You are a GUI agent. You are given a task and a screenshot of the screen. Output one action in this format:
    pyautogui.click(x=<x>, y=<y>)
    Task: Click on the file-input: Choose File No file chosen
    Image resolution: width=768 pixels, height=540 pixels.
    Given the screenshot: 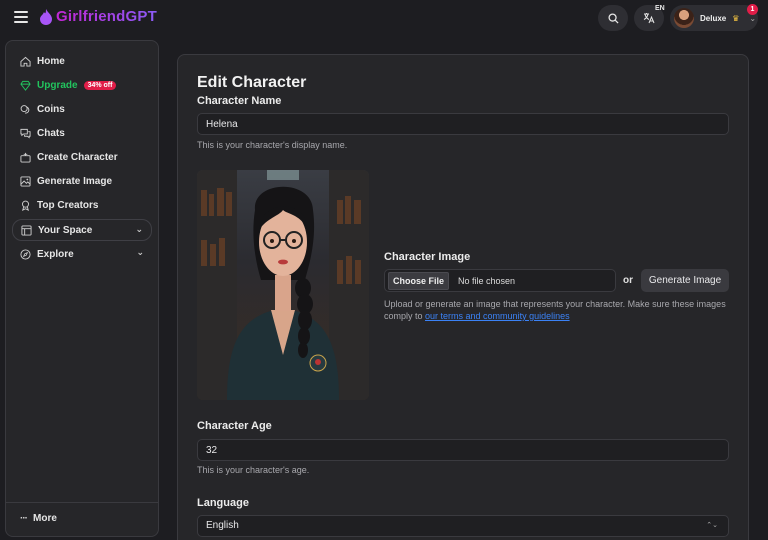 What is the action you would take?
    pyautogui.click(x=500, y=280)
    